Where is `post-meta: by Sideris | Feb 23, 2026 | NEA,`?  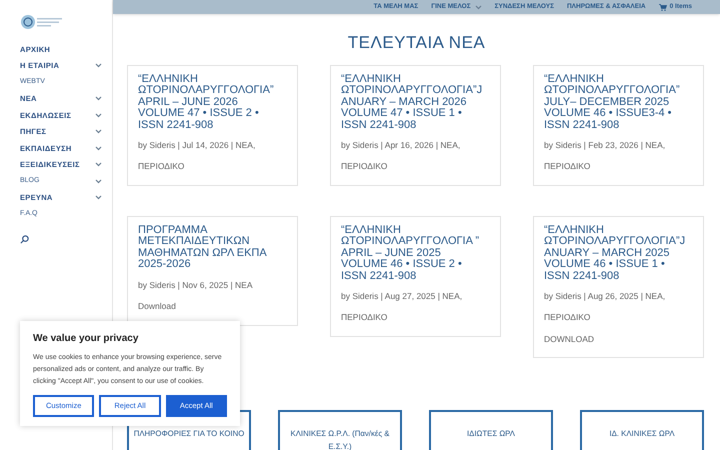 post-meta: by Sideris | Feb 23, 2026 | NEA, is located at coordinates (605, 145).